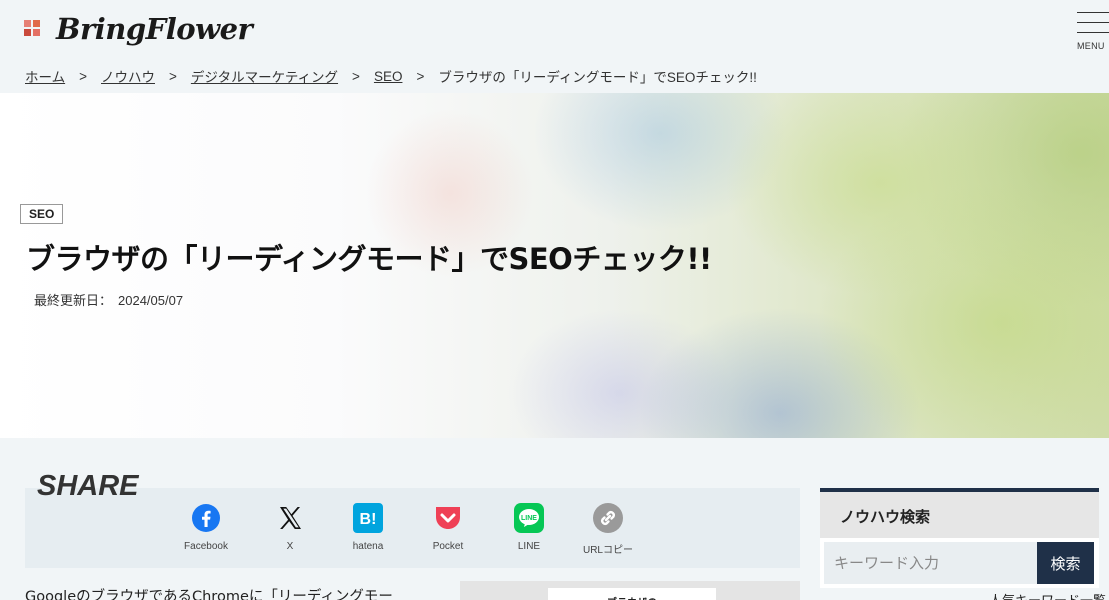  I want to click on knowhow-search-widget: ノウハウ検索 検索, so click(959, 538).